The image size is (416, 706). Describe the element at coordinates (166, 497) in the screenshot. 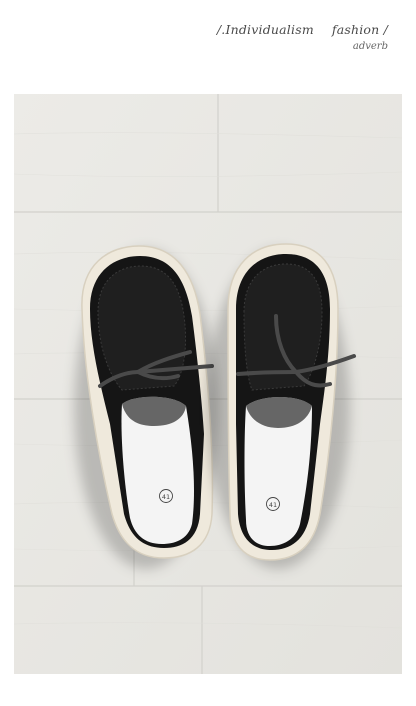

I see `left-size-label: 41` at that location.